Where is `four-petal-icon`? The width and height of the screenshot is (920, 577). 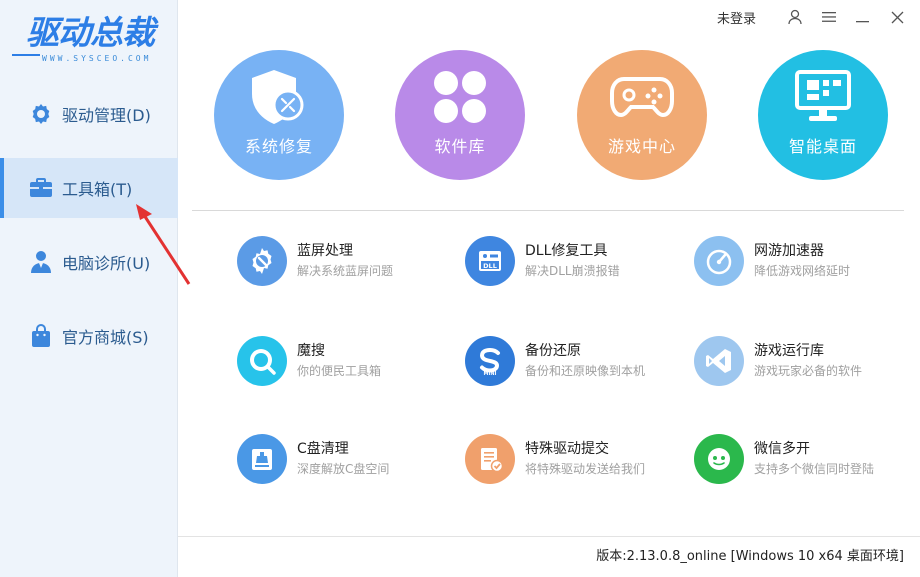
four-petal-icon is located at coordinates (460, 97).